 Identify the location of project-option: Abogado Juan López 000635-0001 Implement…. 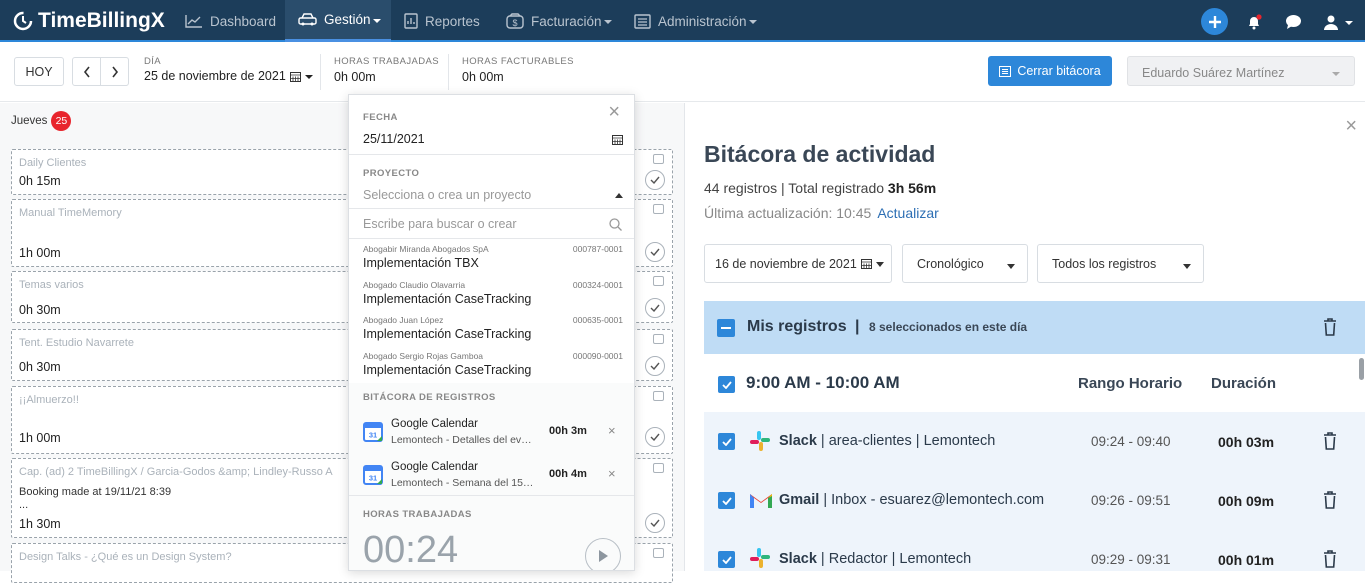
(493, 328).